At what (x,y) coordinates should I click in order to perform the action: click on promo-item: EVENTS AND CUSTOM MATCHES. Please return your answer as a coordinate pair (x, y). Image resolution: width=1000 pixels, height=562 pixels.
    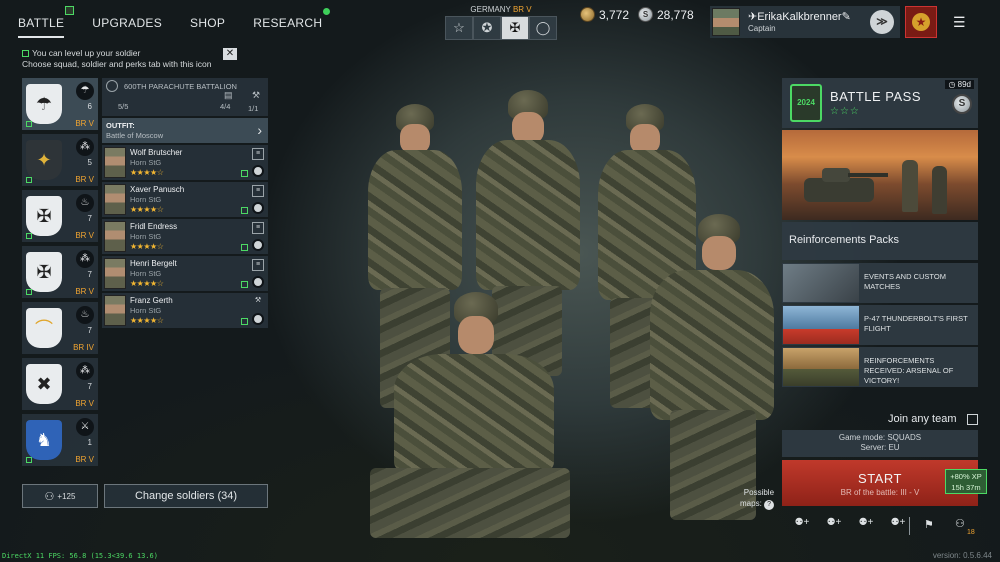
    Looking at the image, I should click on (880, 283).